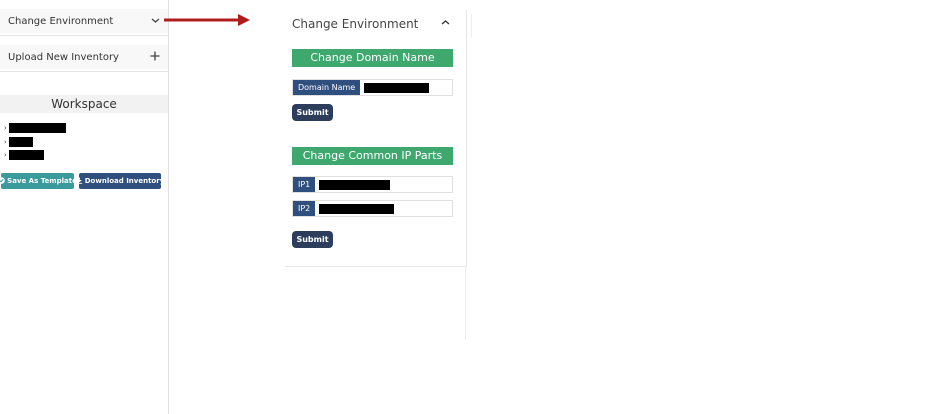 This screenshot has height=414, width=945. What do you see at coordinates (207, 20) in the screenshot?
I see `arrow-right-icon` at bounding box center [207, 20].